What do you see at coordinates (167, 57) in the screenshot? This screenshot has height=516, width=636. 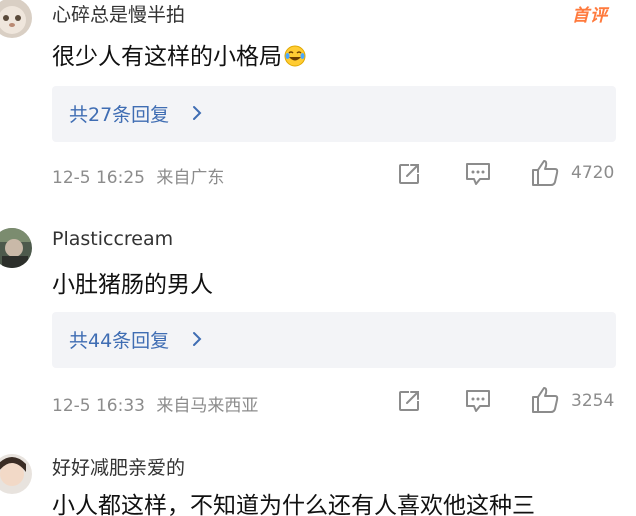 I see `comment-text-body: 很少人有这样的小格局` at bounding box center [167, 57].